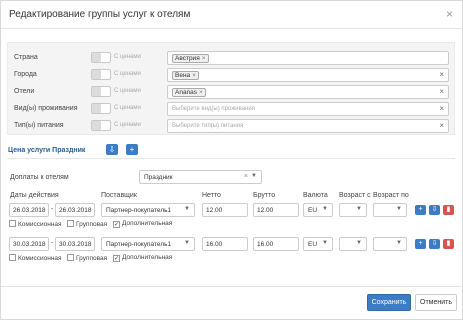 This screenshot has height=320, width=463. What do you see at coordinates (313, 244) in the screenshot?
I see `select-value: EU` at bounding box center [313, 244].